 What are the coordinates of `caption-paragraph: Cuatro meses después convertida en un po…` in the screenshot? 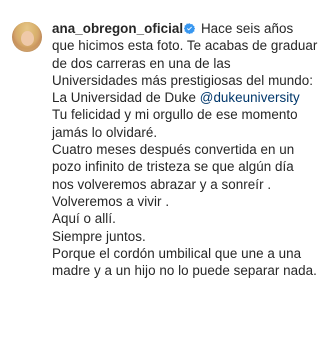 It's located at (173, 167).